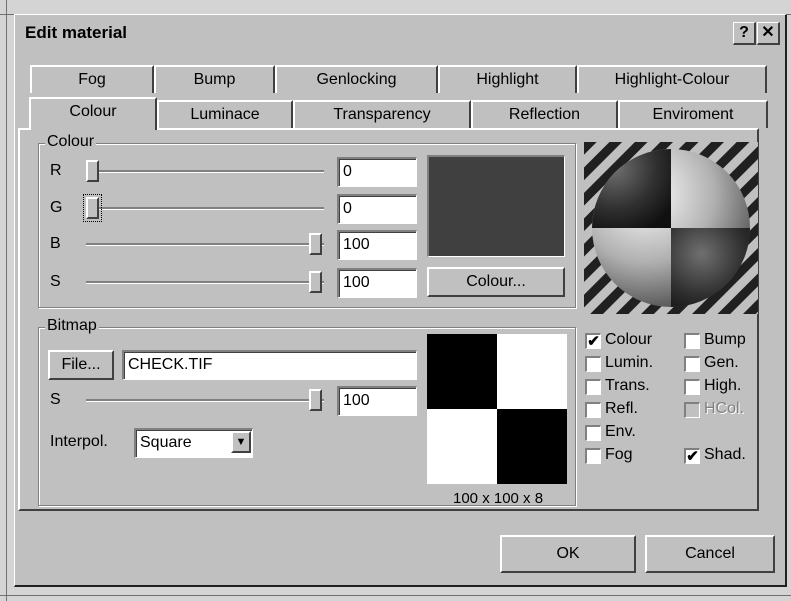 The image size is (791, 601). What do you see at coordinates (498, 498) in the screenshot?
I see `bitmap-info: 100 x 100 x 8` at bounding box center [498, 498].